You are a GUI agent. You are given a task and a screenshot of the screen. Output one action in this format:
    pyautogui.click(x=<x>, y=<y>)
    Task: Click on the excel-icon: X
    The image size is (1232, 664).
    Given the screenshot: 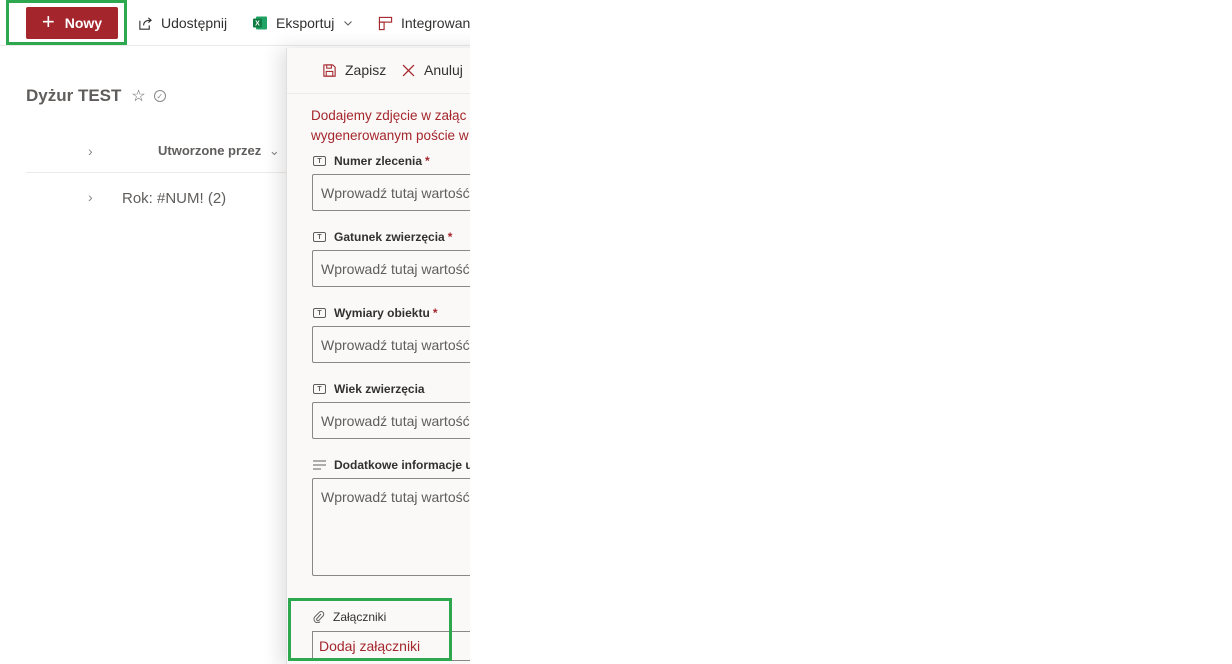 What is the action you would take?
    pyautogui.click(x=260, y=23)
    